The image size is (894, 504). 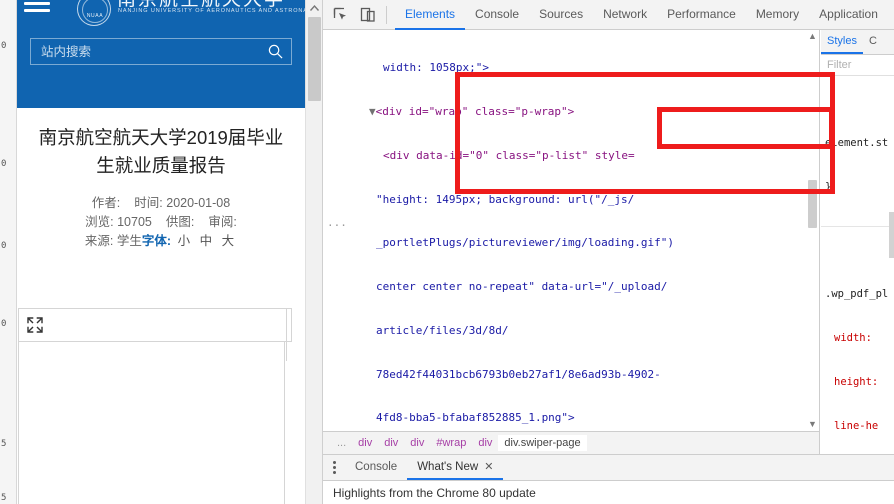 I want to click on meta-line-author-time: 作者: 时间: 2020-01-08, so click(x=161, y=203).